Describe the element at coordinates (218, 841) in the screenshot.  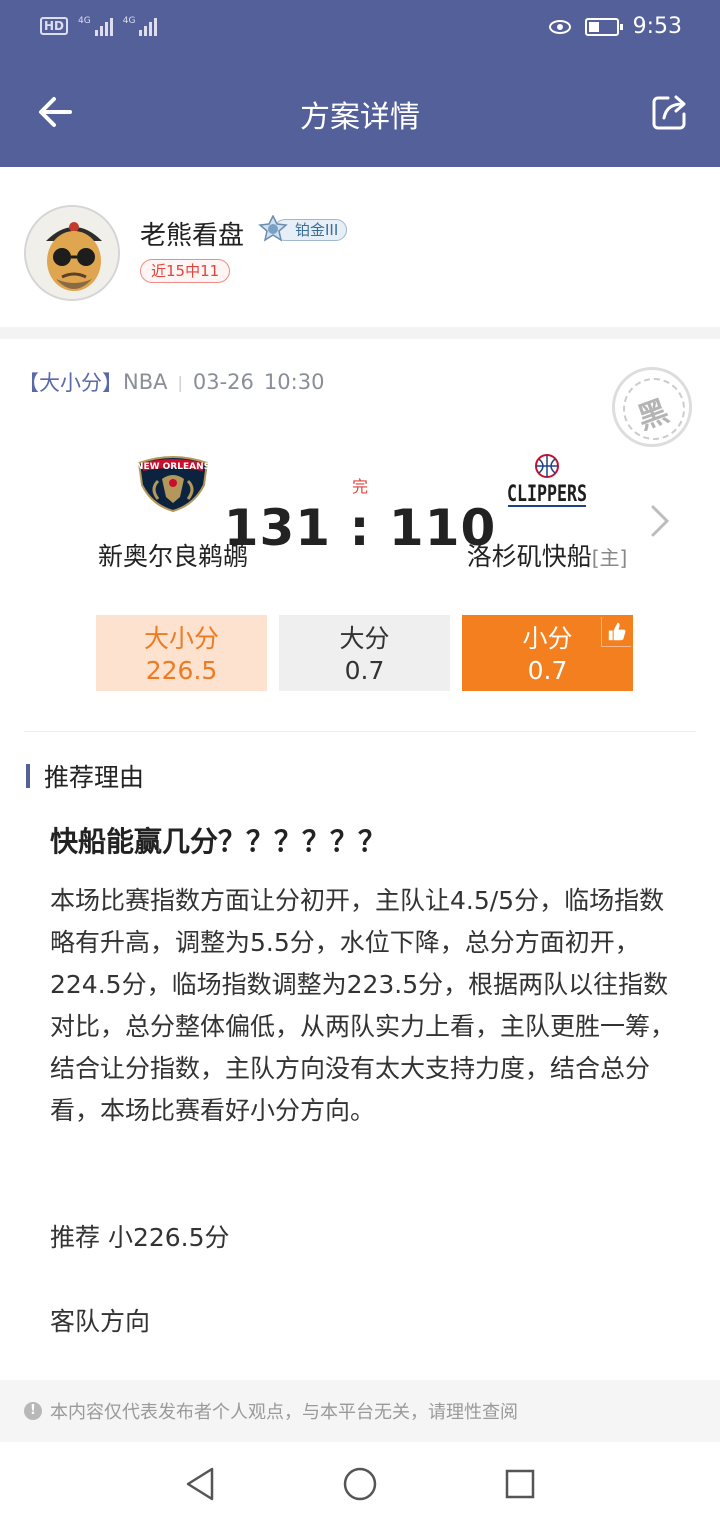
I see `reason-title: 快船能赢几分？？？？？？` at that location.